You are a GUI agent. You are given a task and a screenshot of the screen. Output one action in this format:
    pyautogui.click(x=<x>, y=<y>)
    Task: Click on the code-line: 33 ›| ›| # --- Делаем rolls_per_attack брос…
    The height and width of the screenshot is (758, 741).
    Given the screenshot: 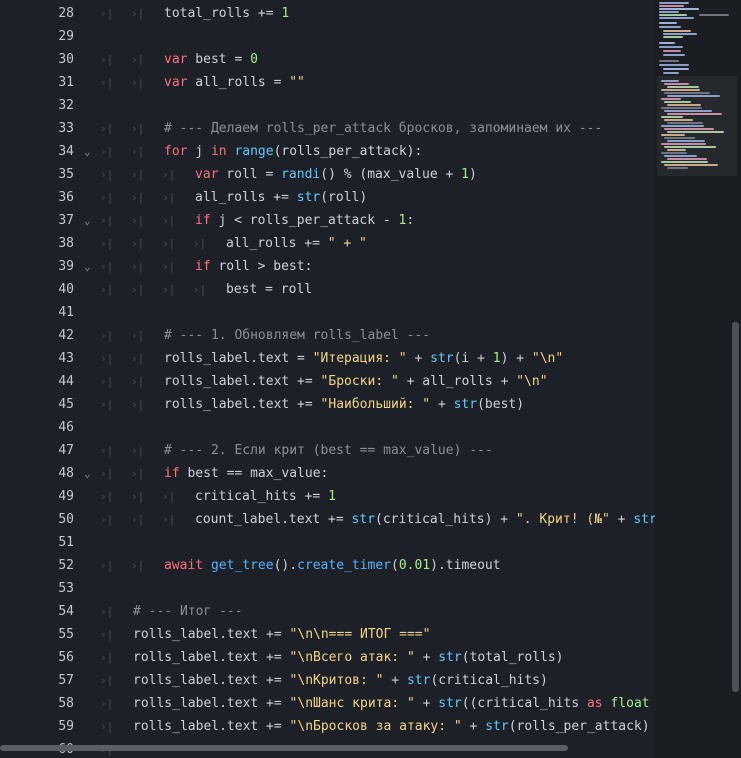 What is the action you would take?
    pyautogui.click(x=327, y=128)
    